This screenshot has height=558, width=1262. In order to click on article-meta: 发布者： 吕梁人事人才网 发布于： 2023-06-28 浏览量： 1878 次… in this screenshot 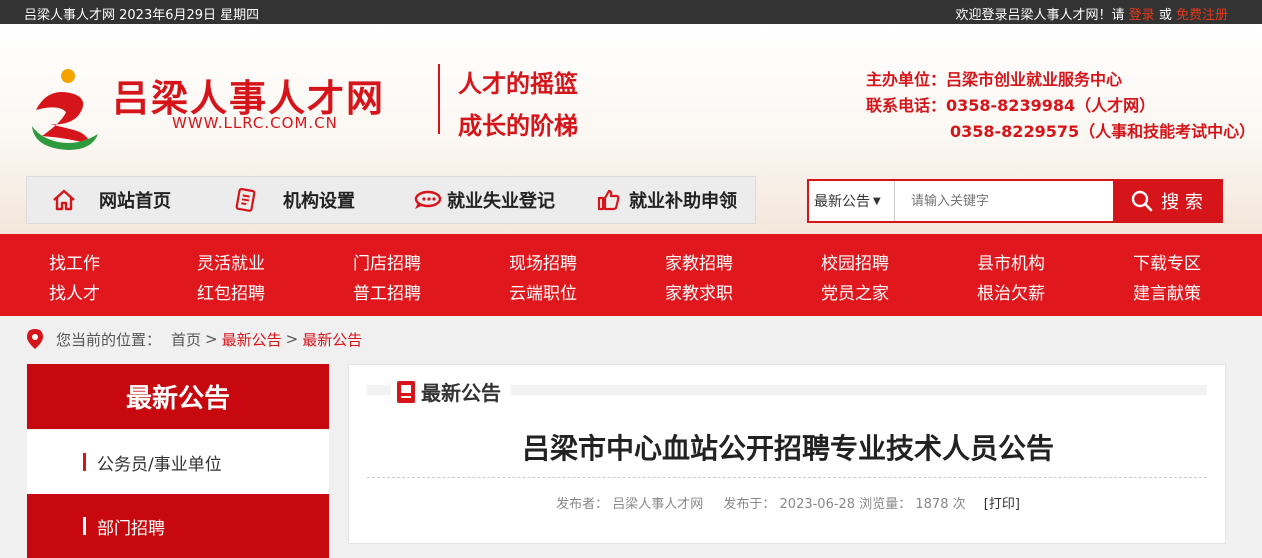, I will do `click(788, 502)`.